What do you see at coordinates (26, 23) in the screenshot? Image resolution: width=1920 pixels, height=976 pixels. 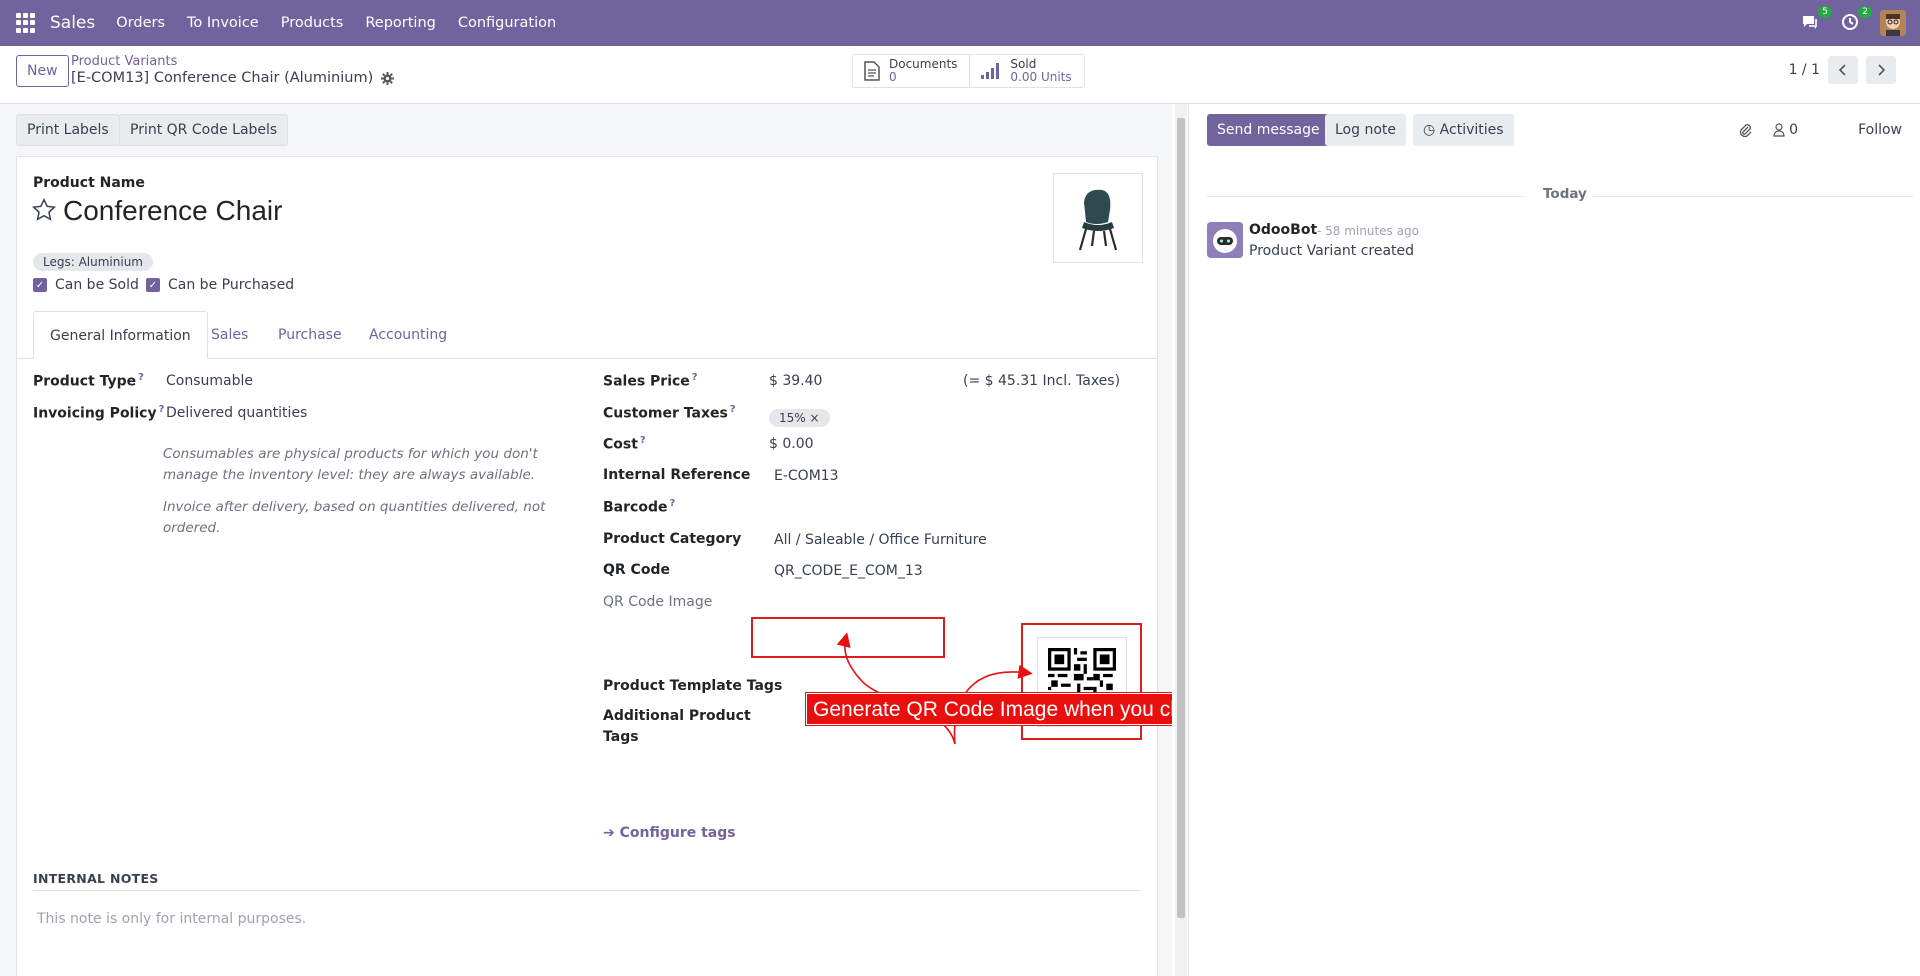 I see `apps-menu-icon` at bounding box center [26, 23].